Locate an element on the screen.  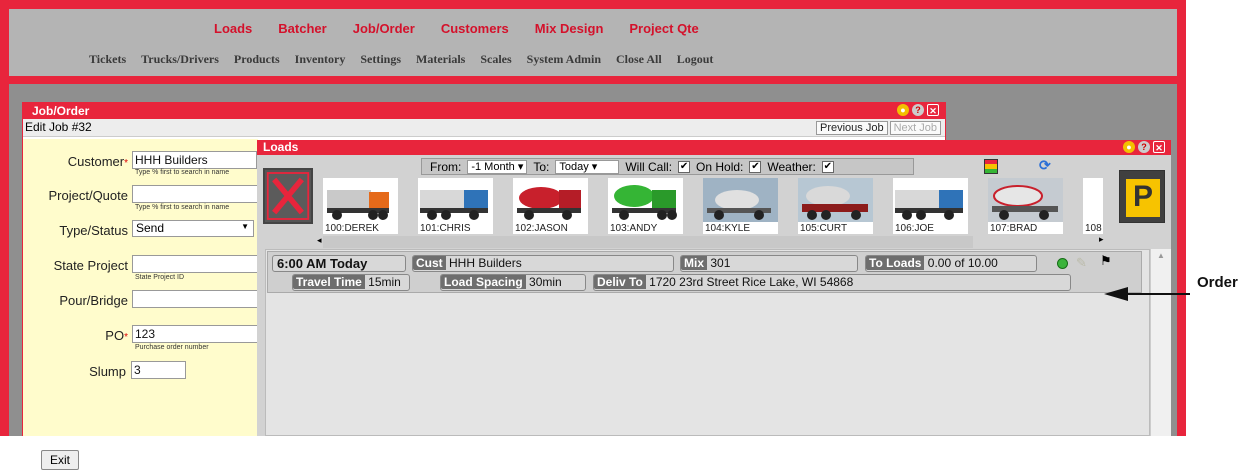
nav-project-qte: Project Qte is located at coordinates (663, 28).